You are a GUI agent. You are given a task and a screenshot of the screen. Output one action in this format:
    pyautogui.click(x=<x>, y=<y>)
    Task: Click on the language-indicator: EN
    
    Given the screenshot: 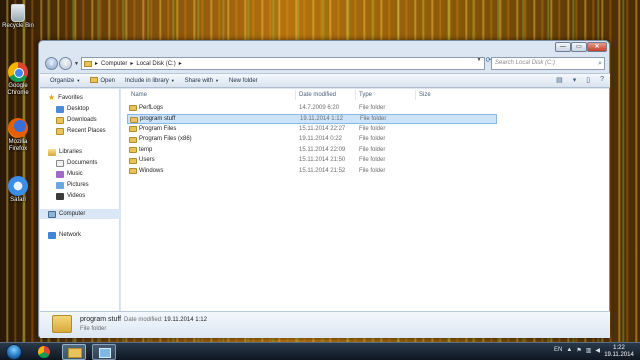 What is the action you would take?
    pyautogui.click(x=558, y=350)
    